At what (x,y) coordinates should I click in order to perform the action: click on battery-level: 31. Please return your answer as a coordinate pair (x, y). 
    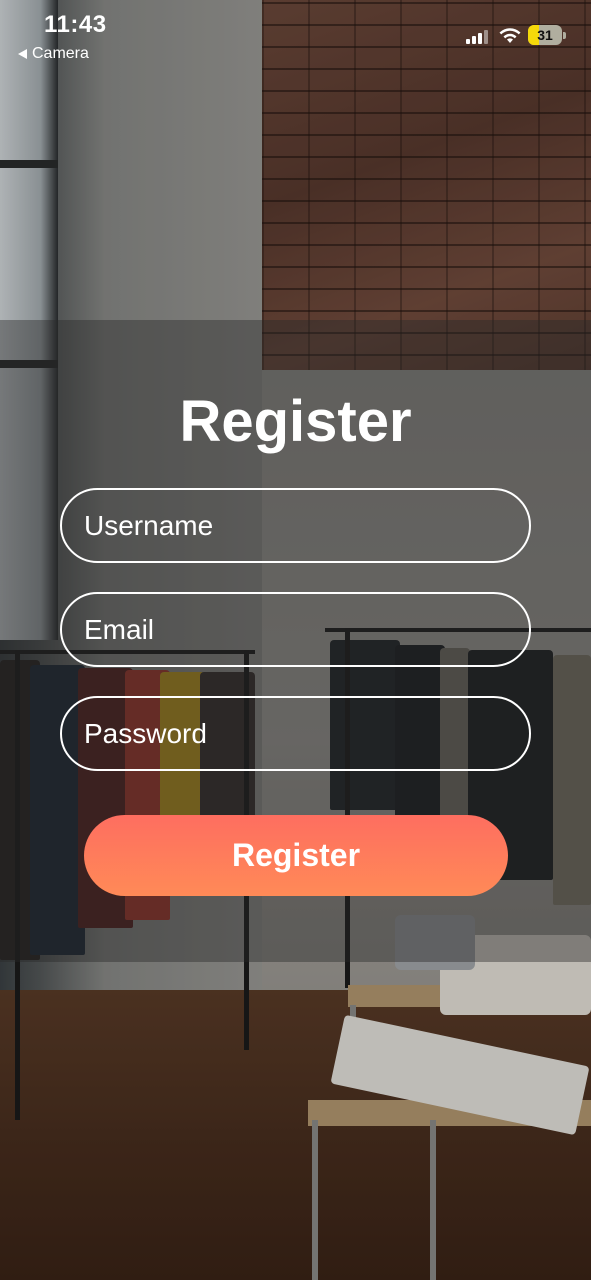
    Looking at the image, I should click on (545, 35).